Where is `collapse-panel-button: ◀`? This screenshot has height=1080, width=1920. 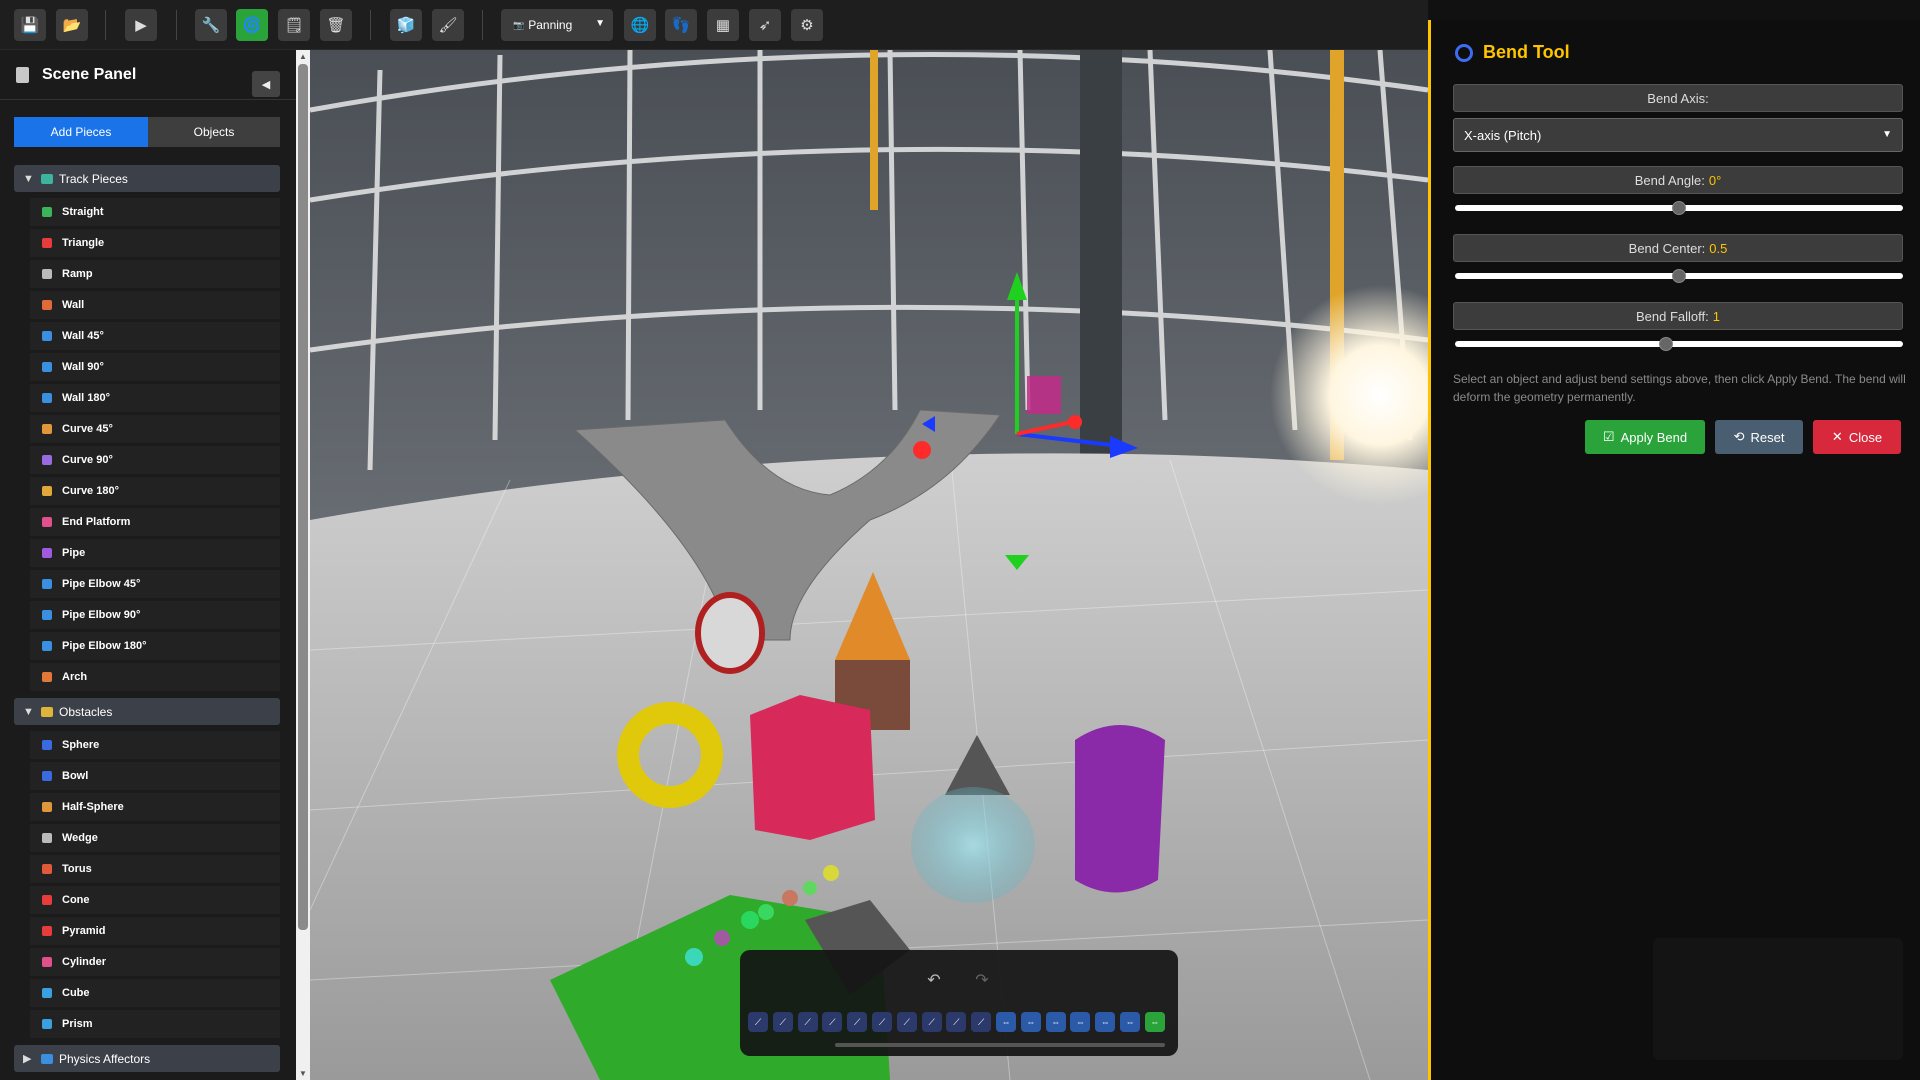 collapse-panel-button: ◀ is located at coordinates (266, 84).